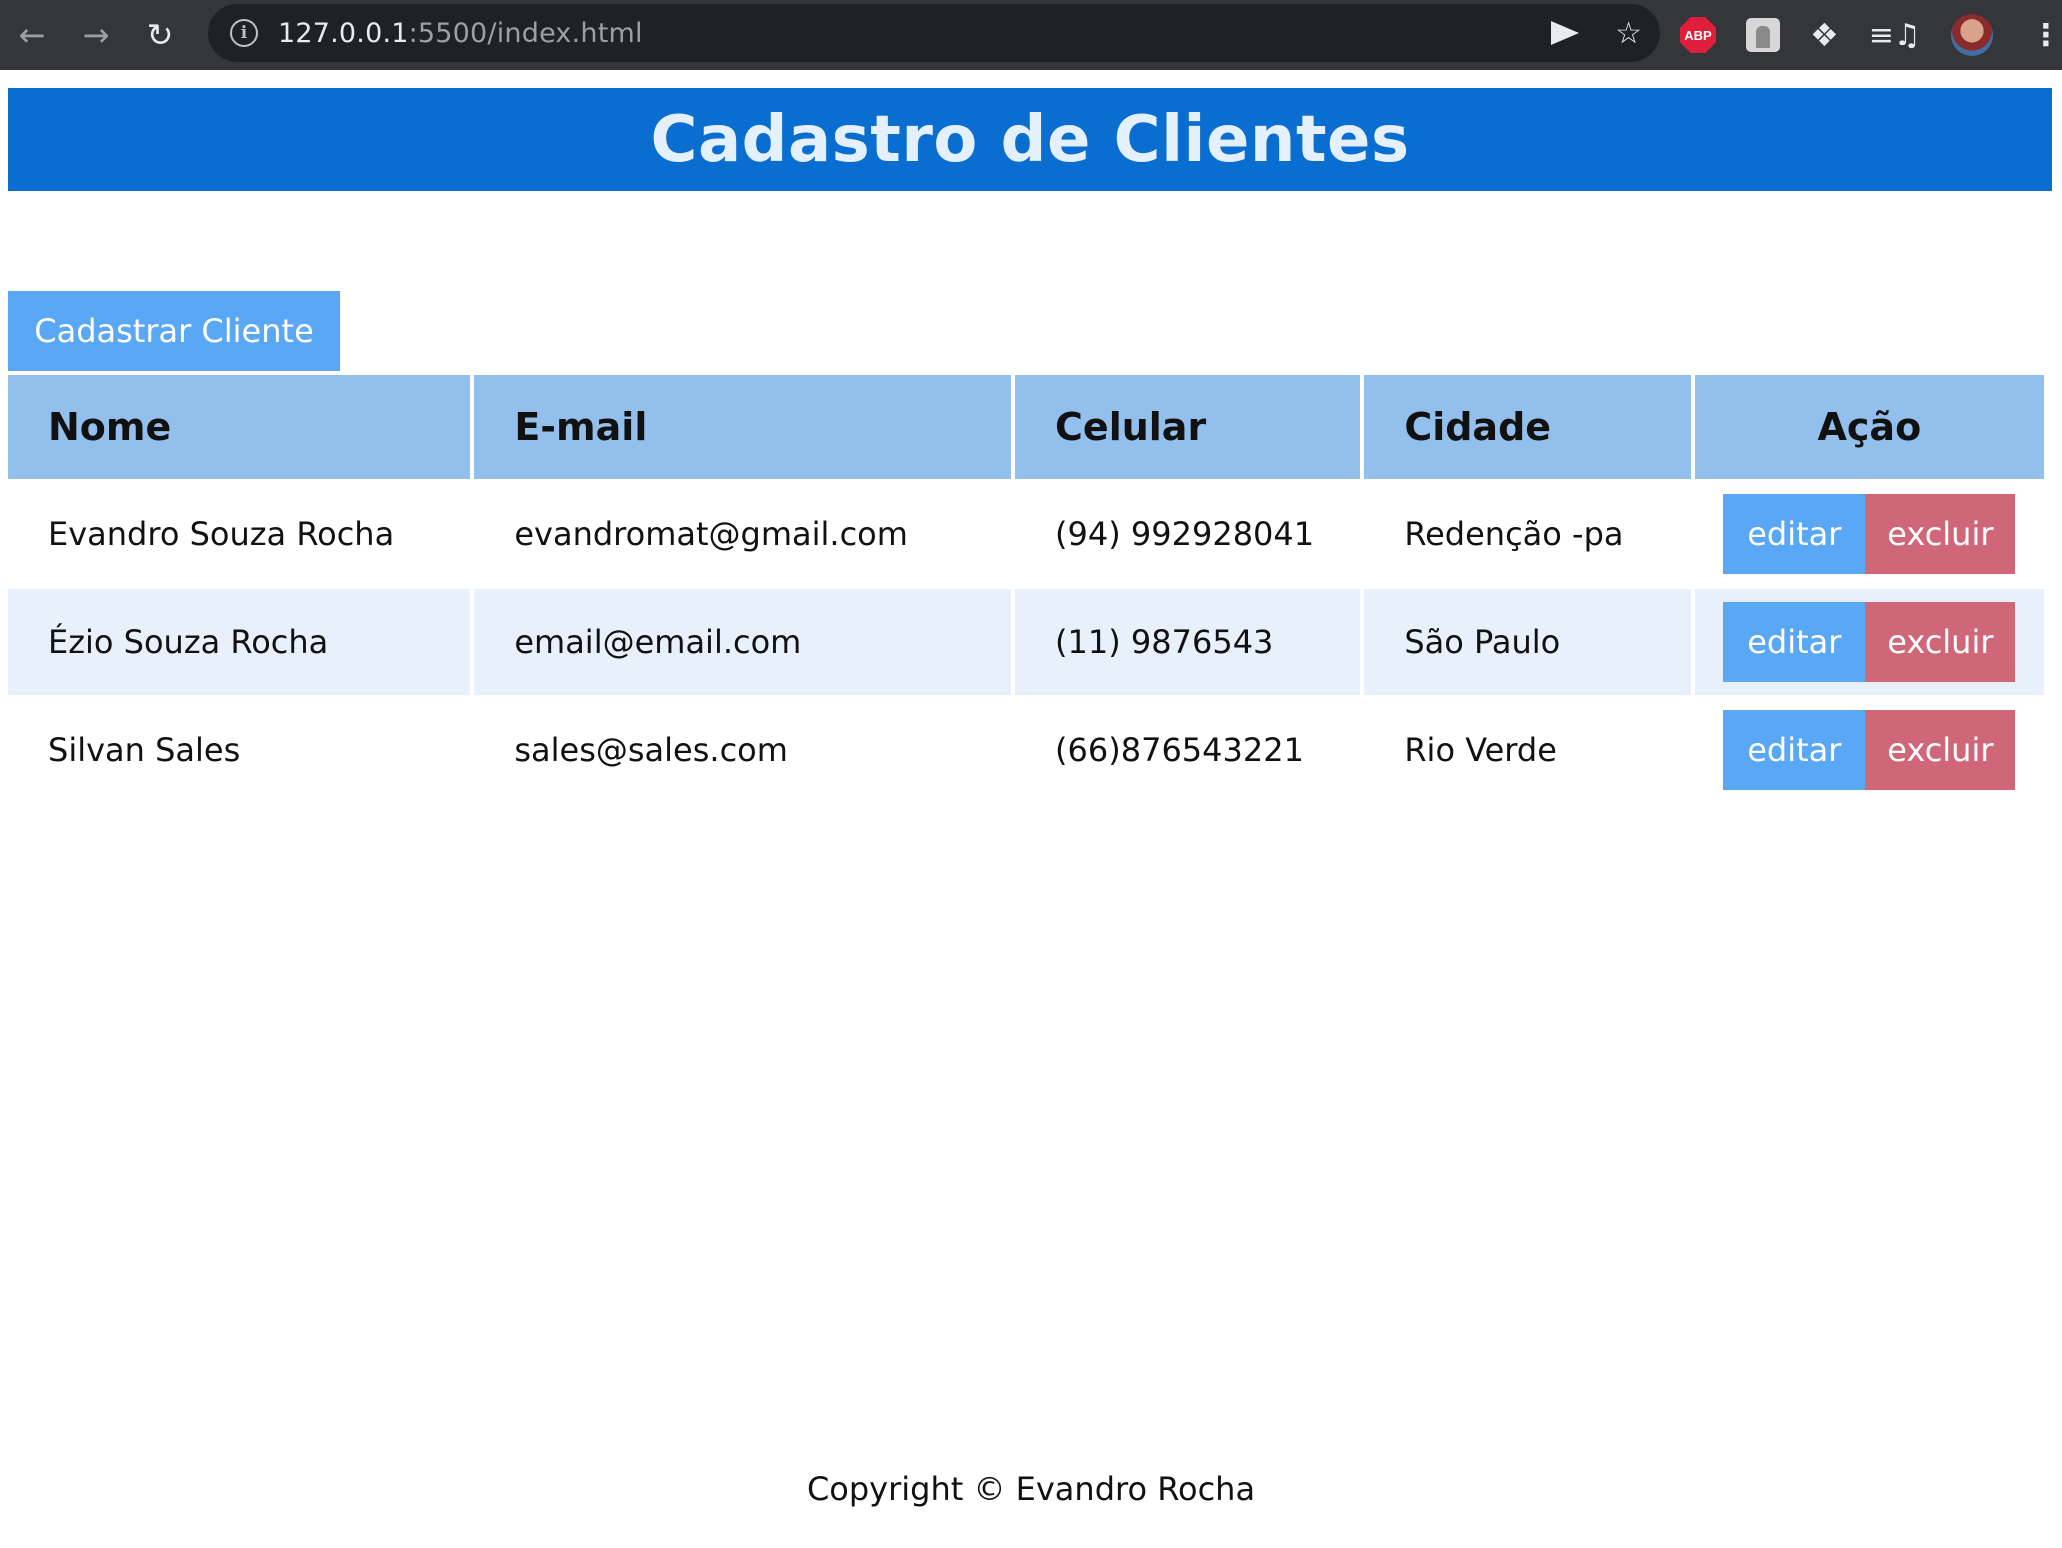 This screenshot has height=1548, width=2062. Describe the element at coordinates (1188, 533) in the screenshot. I see `cell-celular: (94) 992928041` at that location.